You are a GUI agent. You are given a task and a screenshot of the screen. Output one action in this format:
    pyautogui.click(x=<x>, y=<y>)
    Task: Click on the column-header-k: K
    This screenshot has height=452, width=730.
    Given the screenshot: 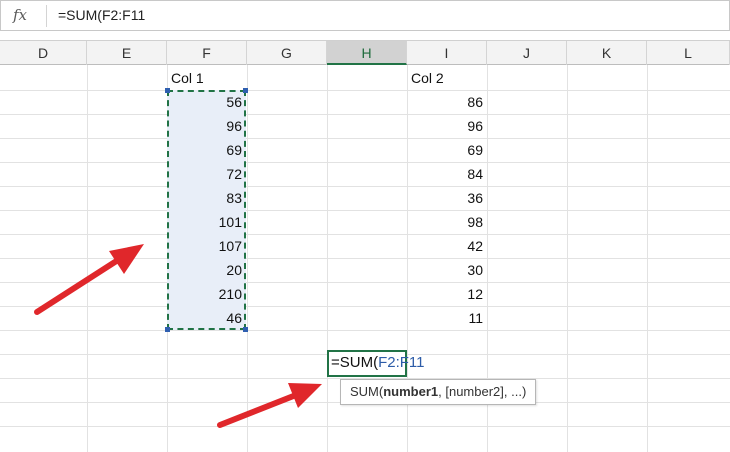 What is the action you would take?
    pyautogui.click(x=607, y=53)
    